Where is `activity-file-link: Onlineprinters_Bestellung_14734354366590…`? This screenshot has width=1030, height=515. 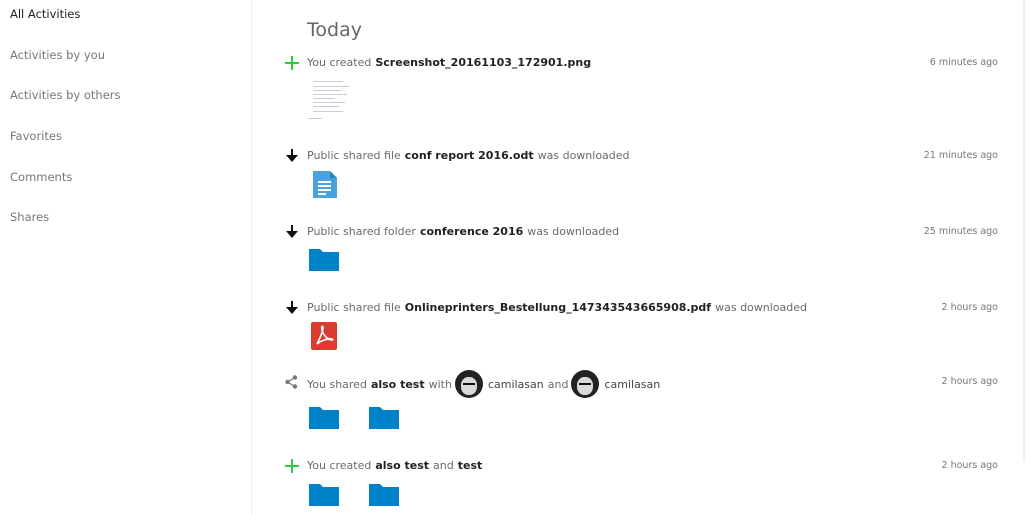 activity-file-link: Onlineprinters_Bestellung_14734354366590… is located at coordinates (558, 307).